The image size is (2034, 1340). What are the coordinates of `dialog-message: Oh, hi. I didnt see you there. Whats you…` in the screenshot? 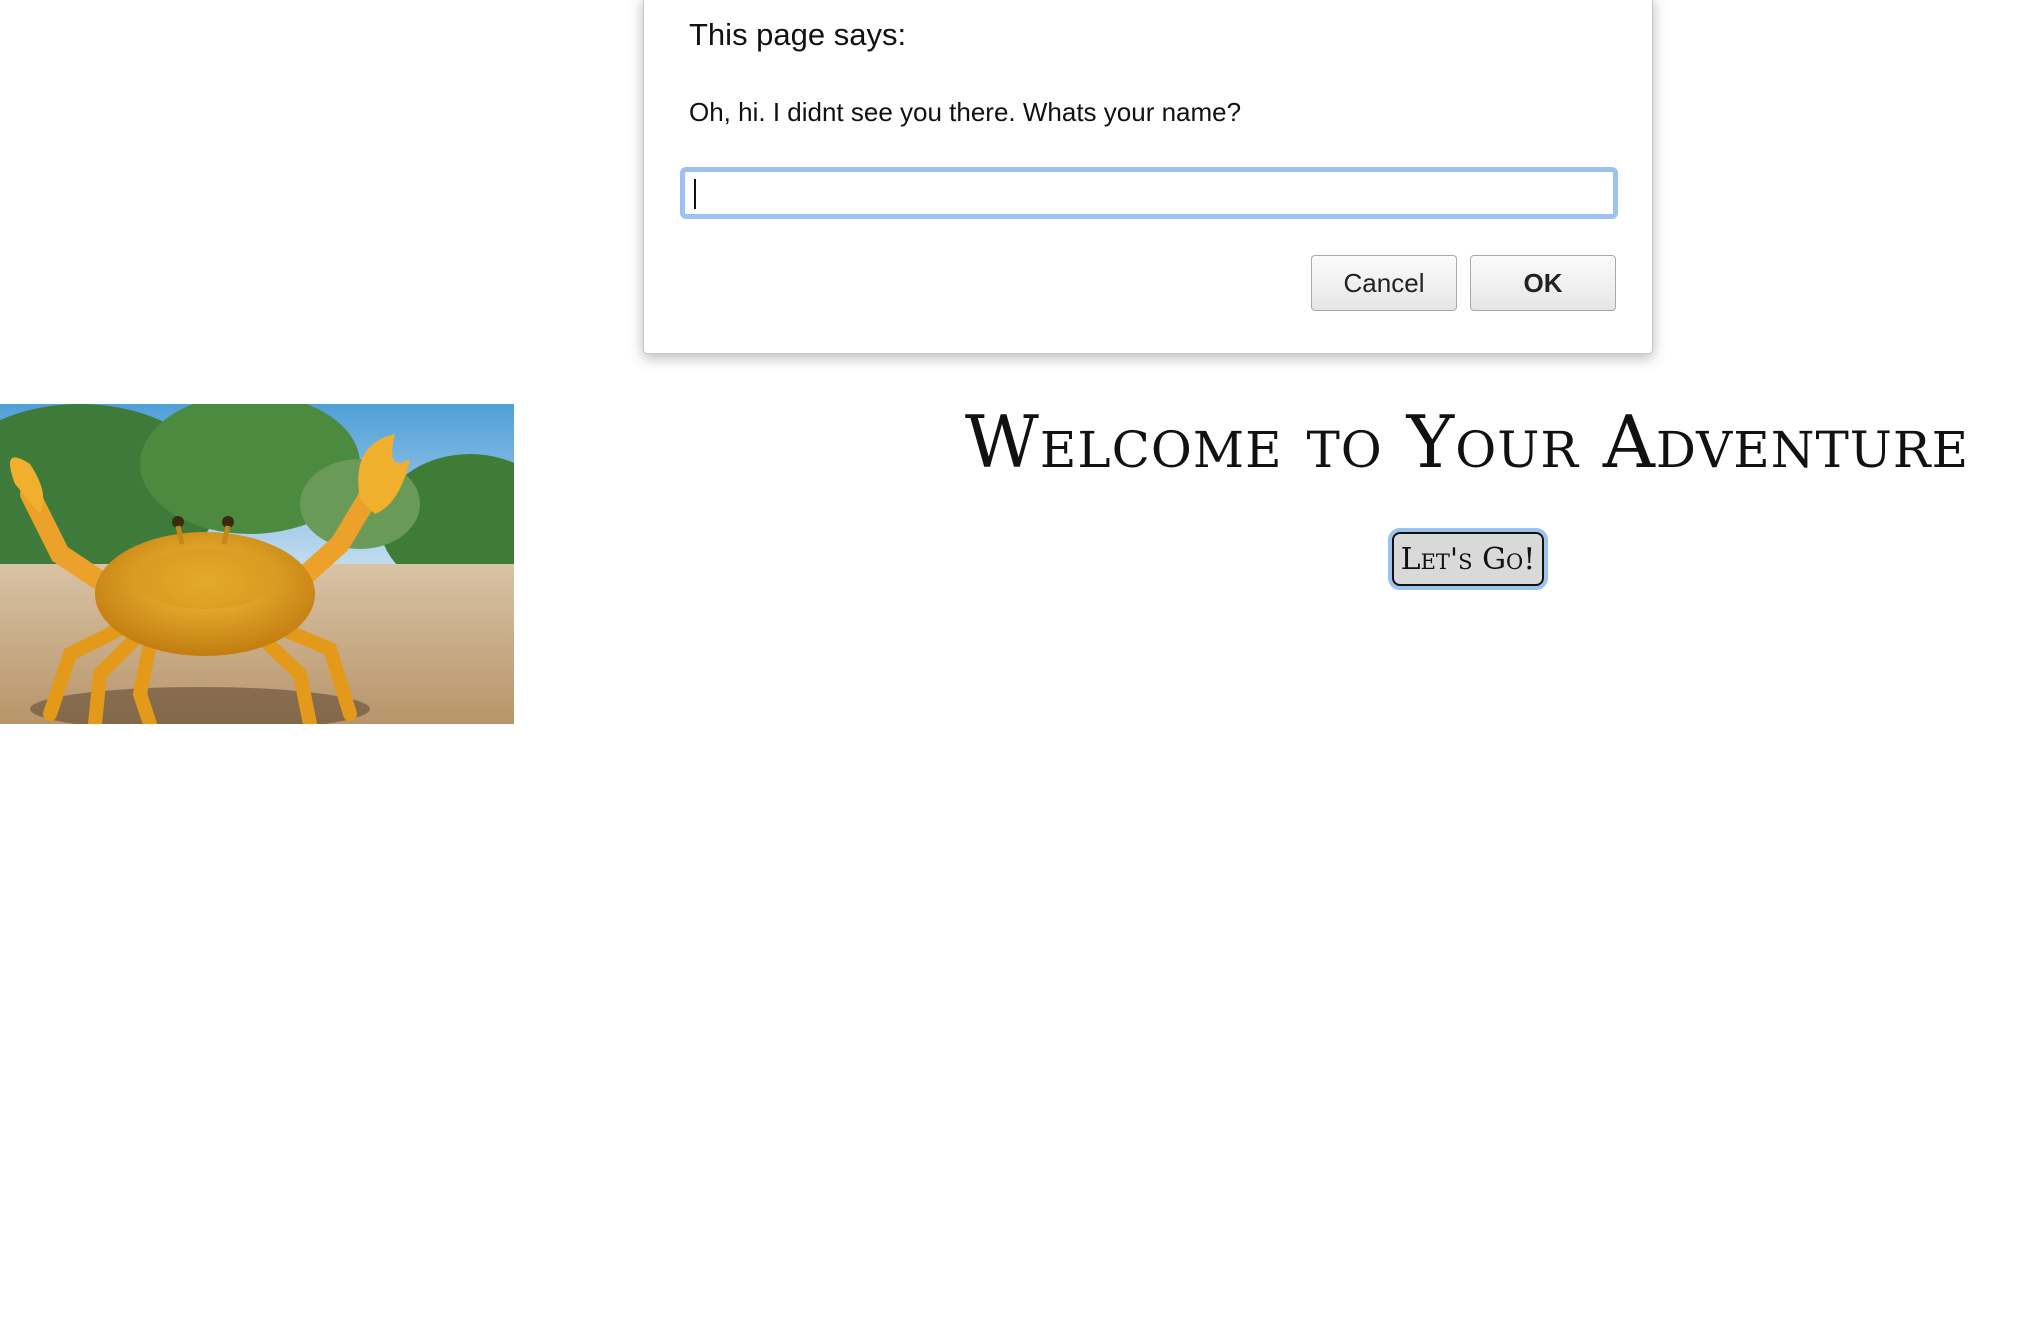 It's located at (965, 112).